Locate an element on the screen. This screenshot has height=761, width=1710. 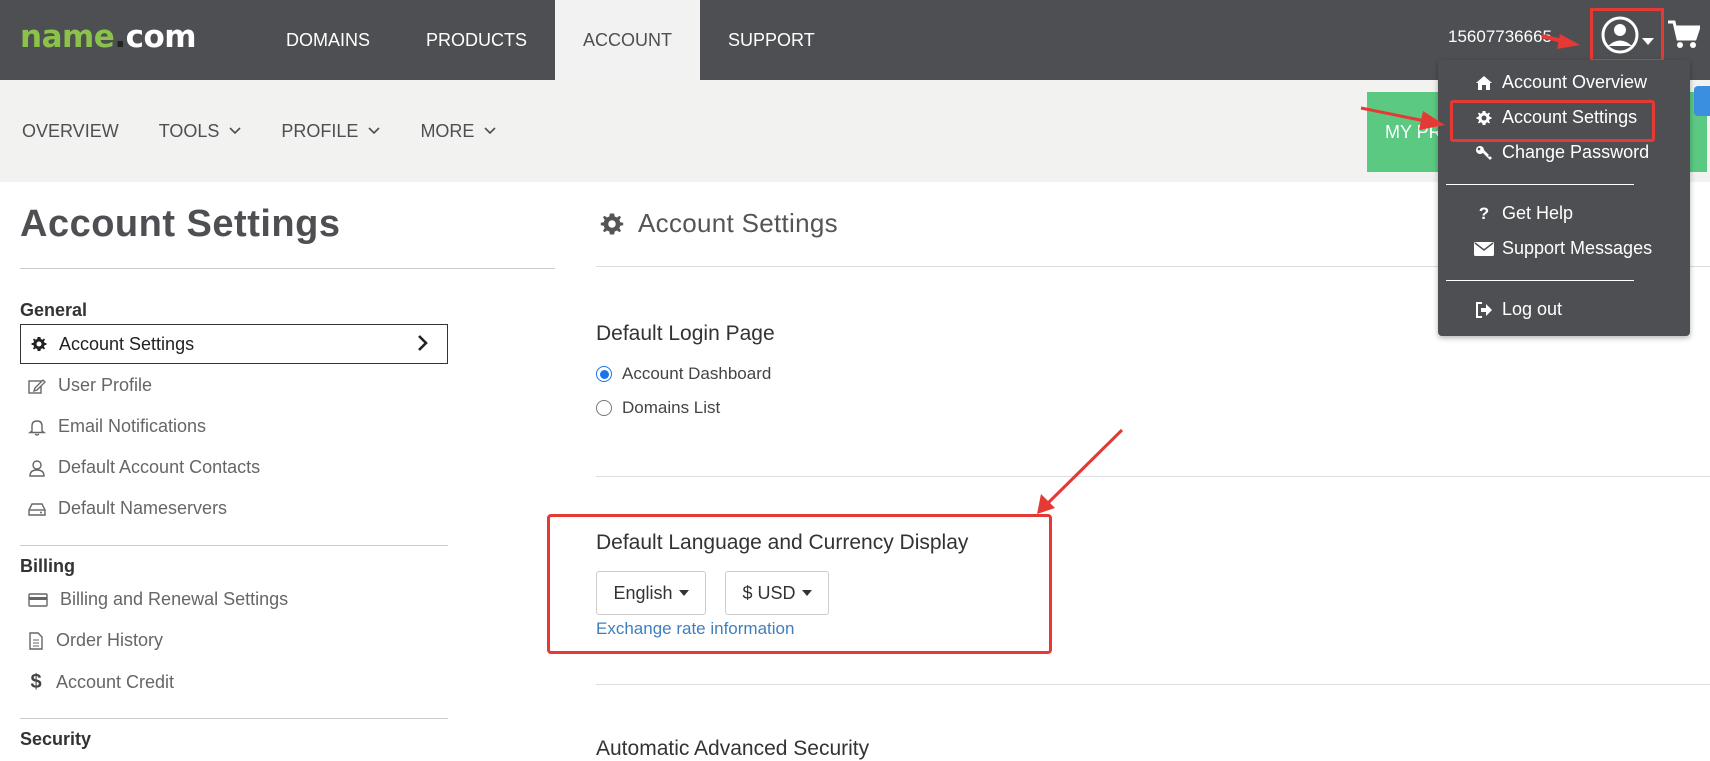
menu-item-label: Support Messages is located at coordinates (1577, 248).